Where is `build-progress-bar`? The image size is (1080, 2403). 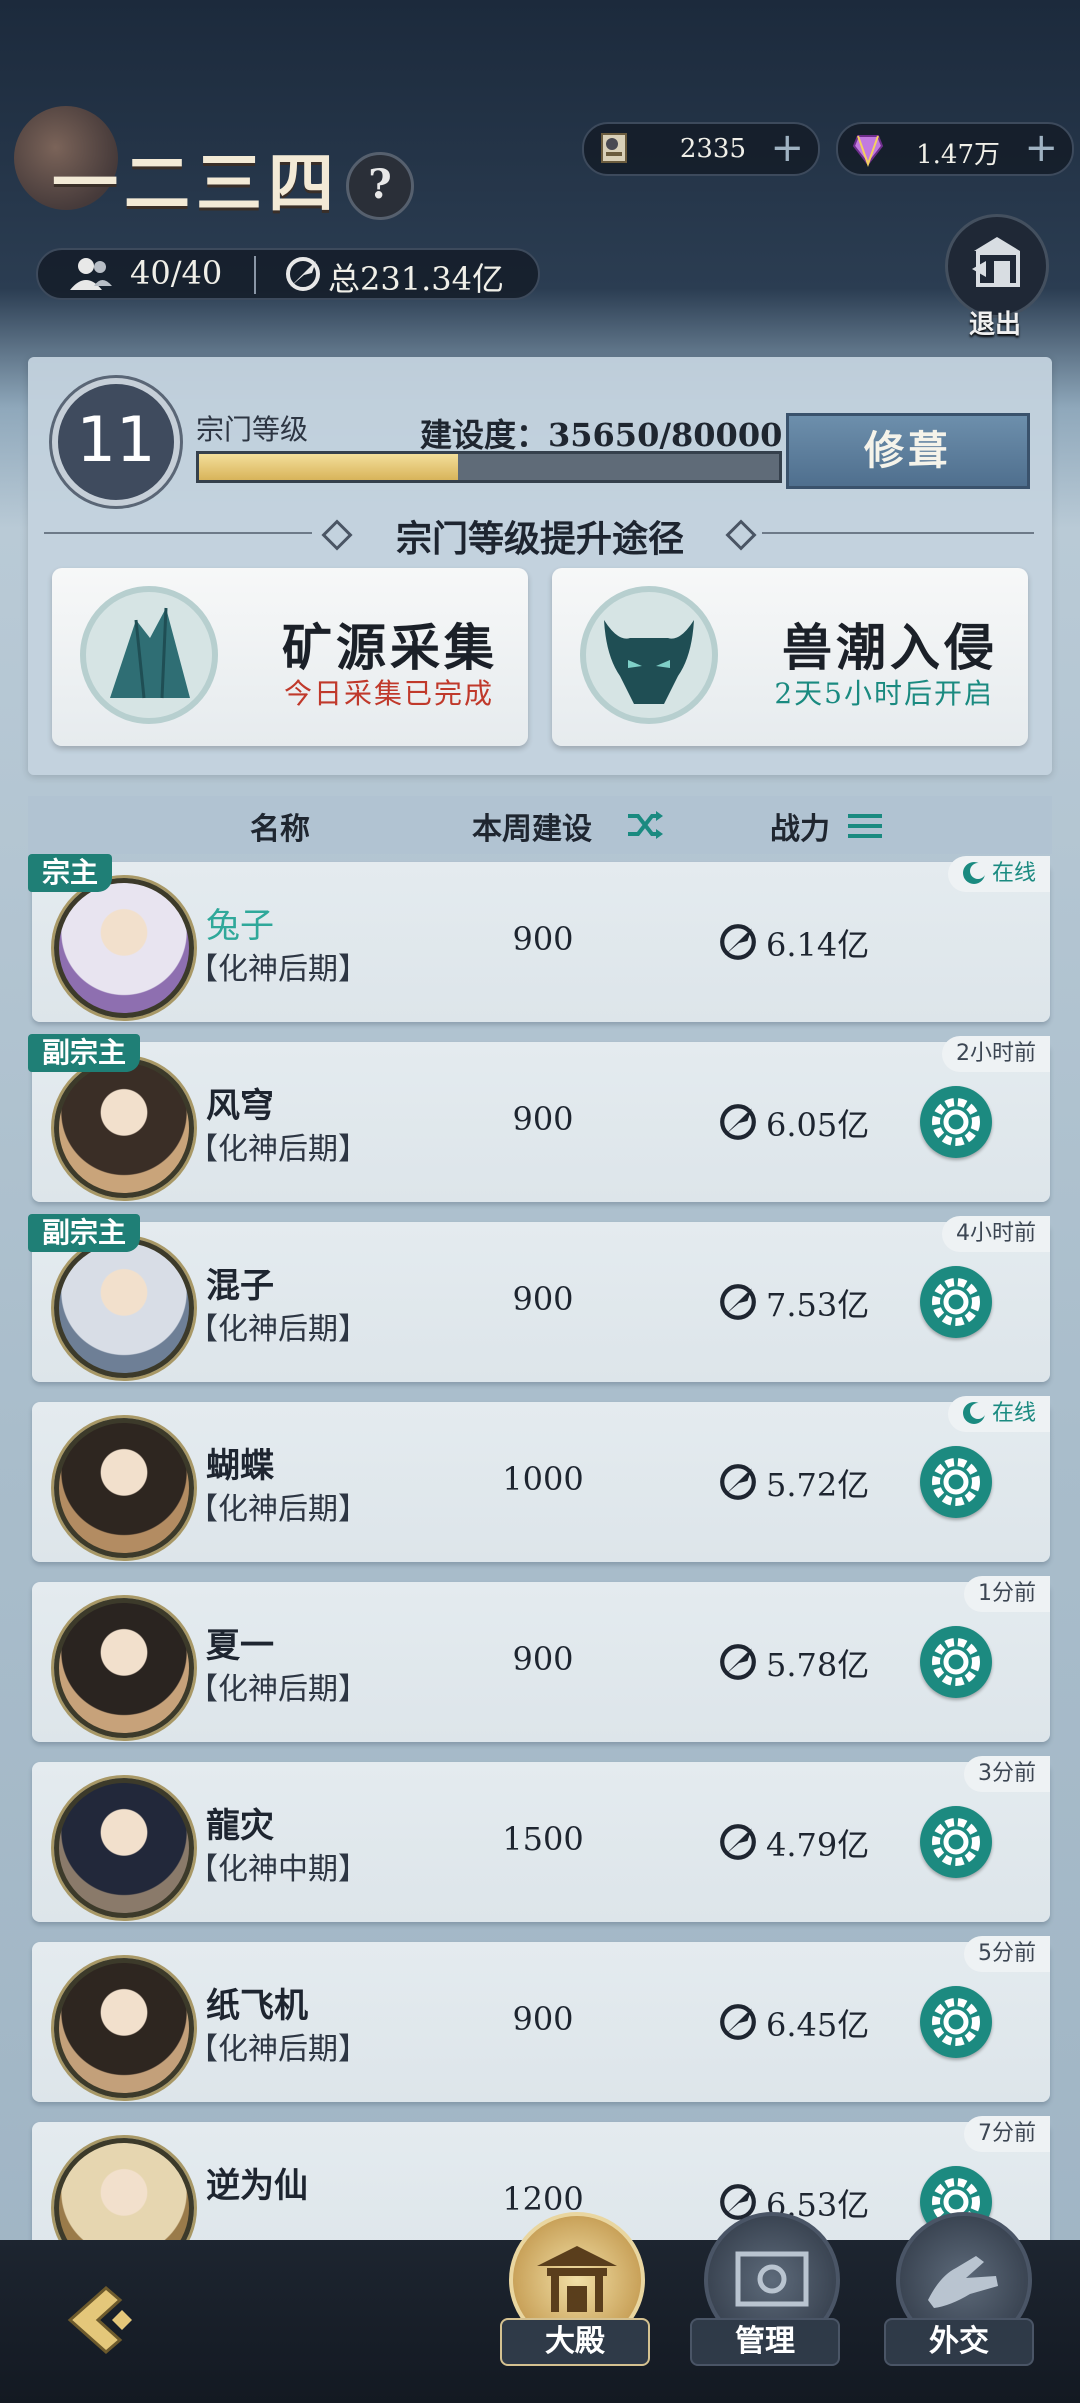 build-progress-bar is located at coordinates (489, 467).